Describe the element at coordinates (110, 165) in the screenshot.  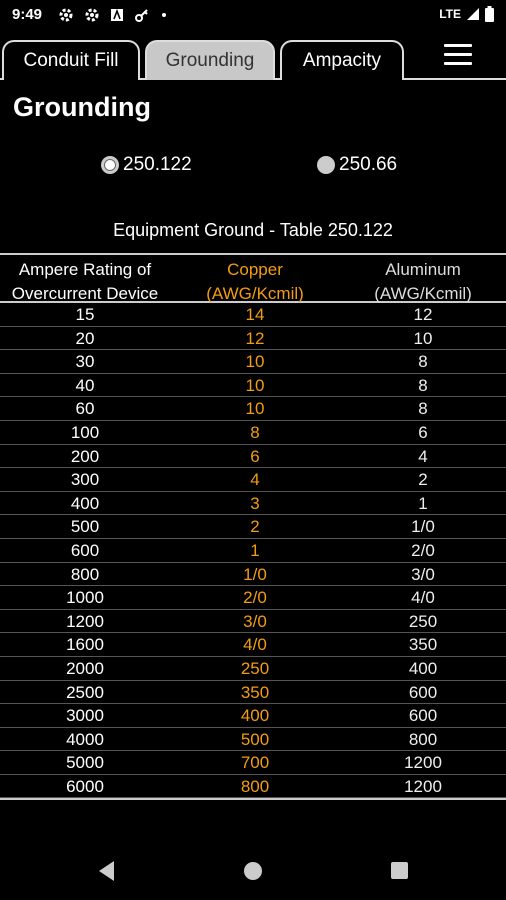
I see `radio-checked-icon` at that location.